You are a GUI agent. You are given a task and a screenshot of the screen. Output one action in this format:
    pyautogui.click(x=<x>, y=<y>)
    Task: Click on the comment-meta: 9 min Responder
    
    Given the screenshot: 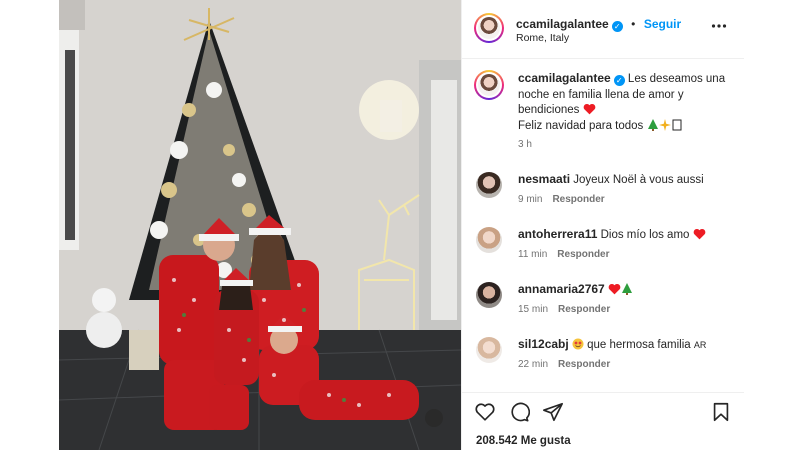 What is the action you would take?
    pyautogui.click(x=561, y=199)
    